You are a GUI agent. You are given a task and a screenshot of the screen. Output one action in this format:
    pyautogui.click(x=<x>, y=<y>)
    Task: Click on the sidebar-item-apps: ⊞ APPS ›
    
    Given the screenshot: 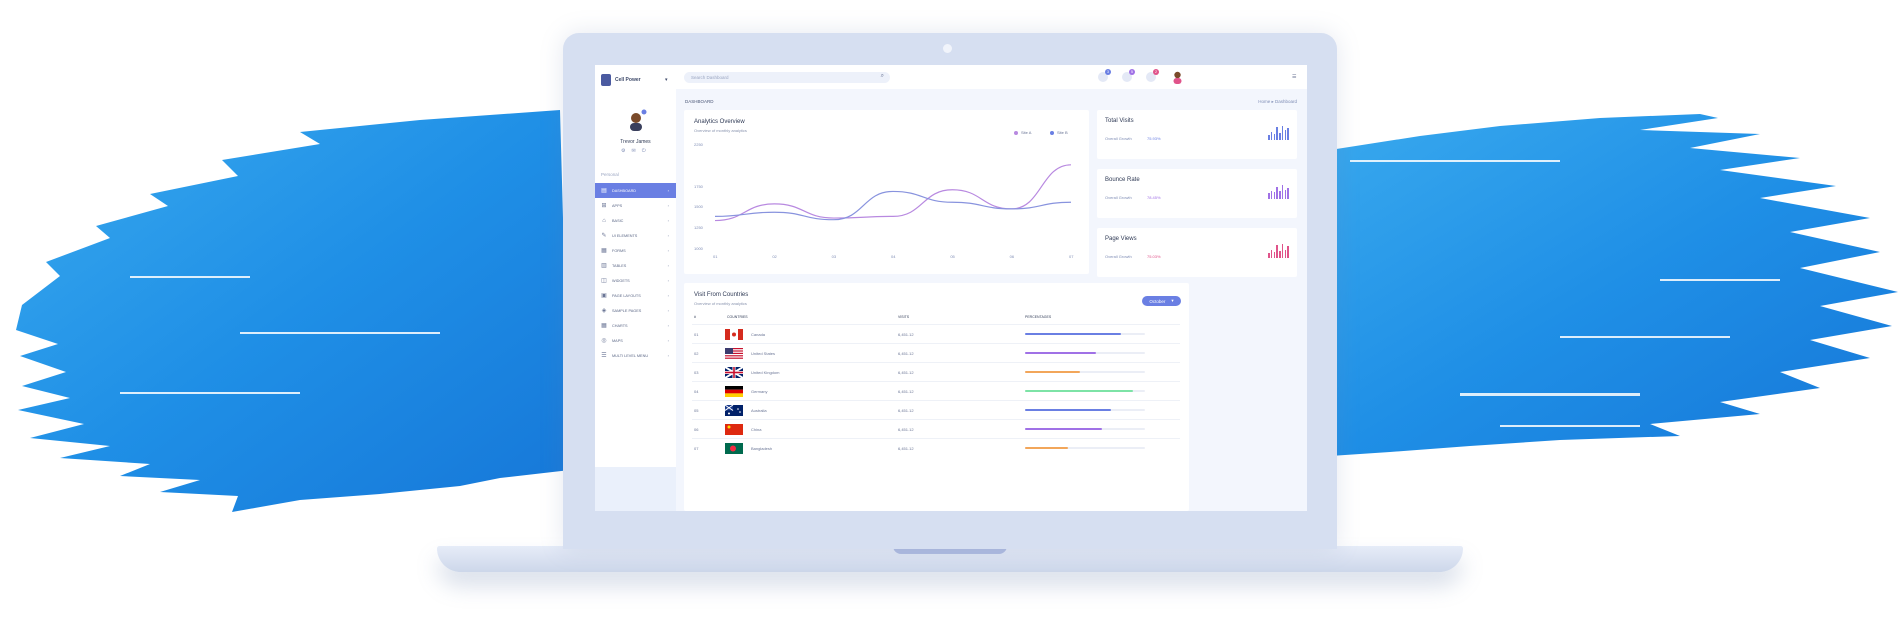 What is the action you would take?
    pyautogui.click(x=635, y=205)
    